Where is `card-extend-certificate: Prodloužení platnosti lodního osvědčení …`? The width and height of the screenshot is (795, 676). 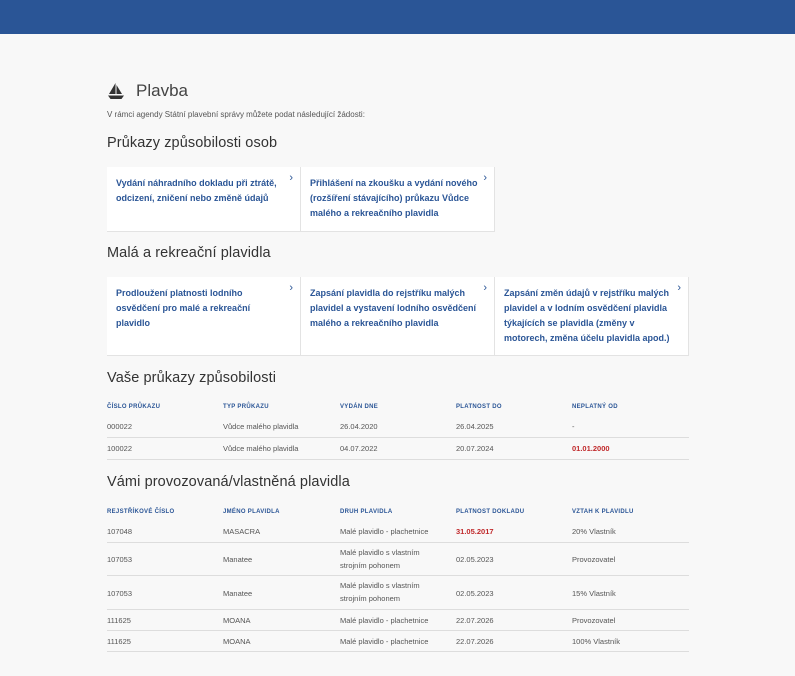 card-extend-certificate: Prodloužení platnosti lodního osvědčení … is located at coordinates (204, 316).